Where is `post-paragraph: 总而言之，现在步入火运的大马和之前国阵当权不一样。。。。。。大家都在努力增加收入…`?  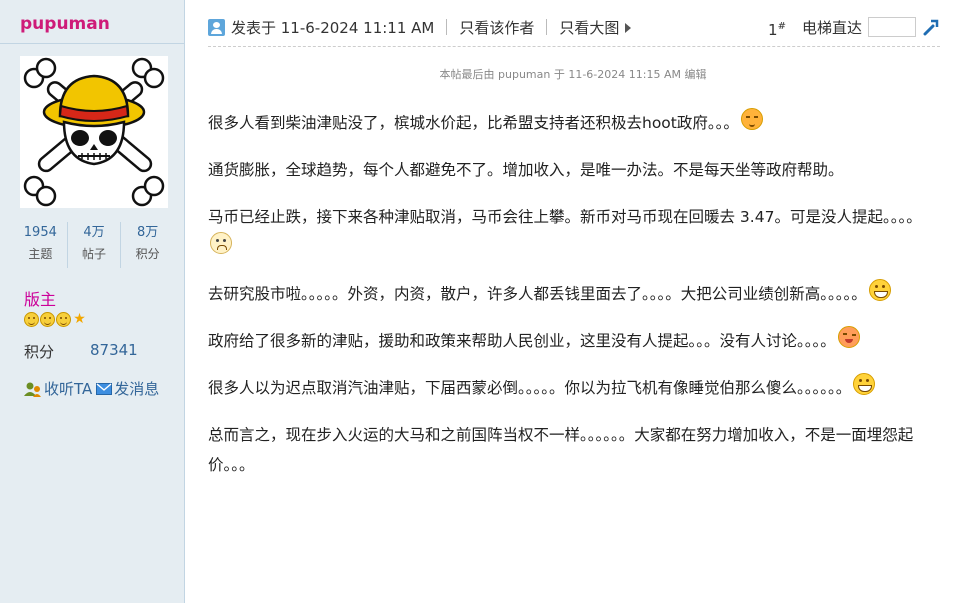
post-paragraph: 总而言之，现在步入火运的大马和之前国阵当权不一样。。。。。。大家都在努力增加收入… is located at coordinates (576, 450).